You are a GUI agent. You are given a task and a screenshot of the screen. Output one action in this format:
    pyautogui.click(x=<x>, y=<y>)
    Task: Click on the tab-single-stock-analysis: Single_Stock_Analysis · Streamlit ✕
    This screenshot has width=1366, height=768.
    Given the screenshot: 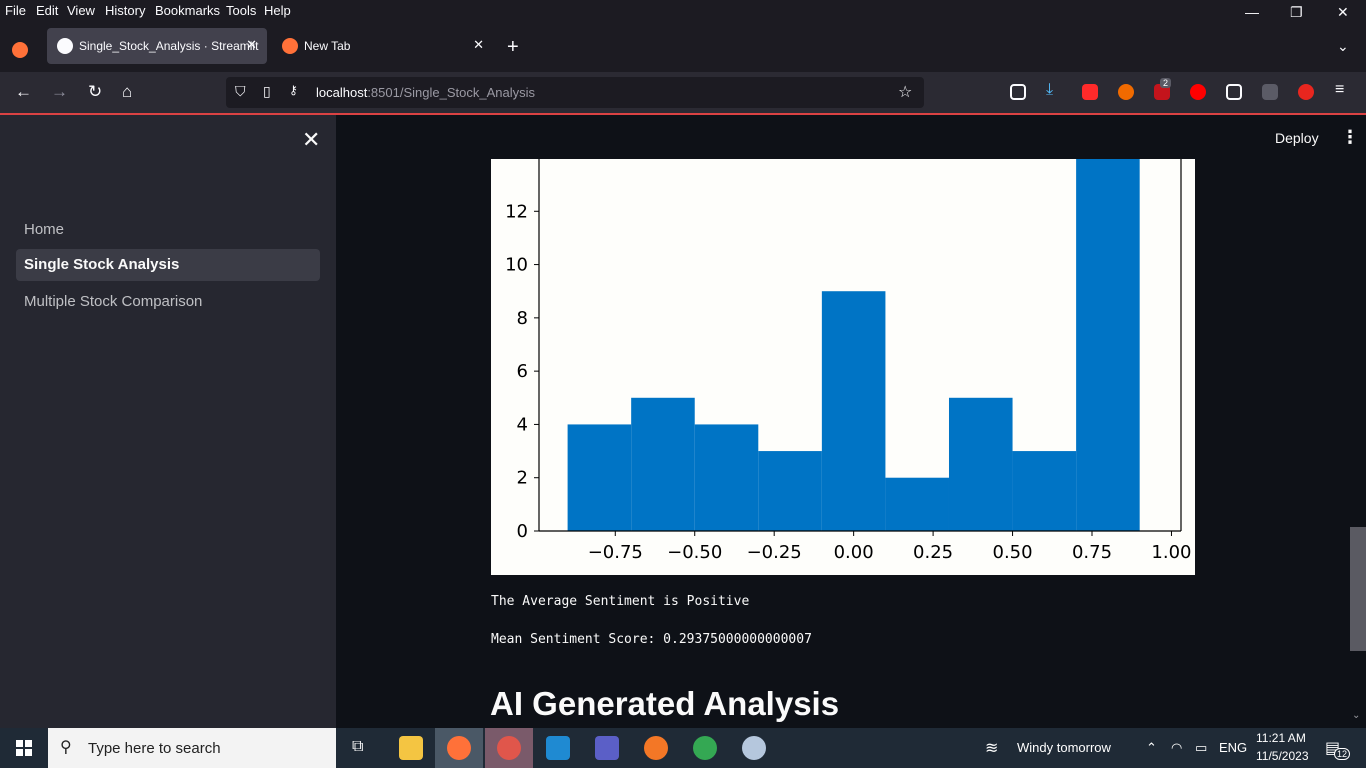 What is the action you would take?
    pyautogui.click(x=157, y=46)
    